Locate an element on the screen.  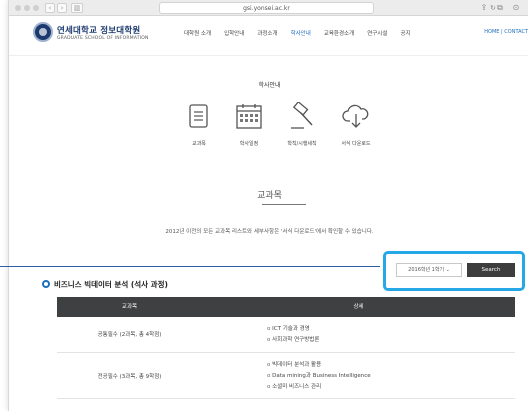
course-item: 빅데이터 분석과 활용 is located at coordinates (319, 365).